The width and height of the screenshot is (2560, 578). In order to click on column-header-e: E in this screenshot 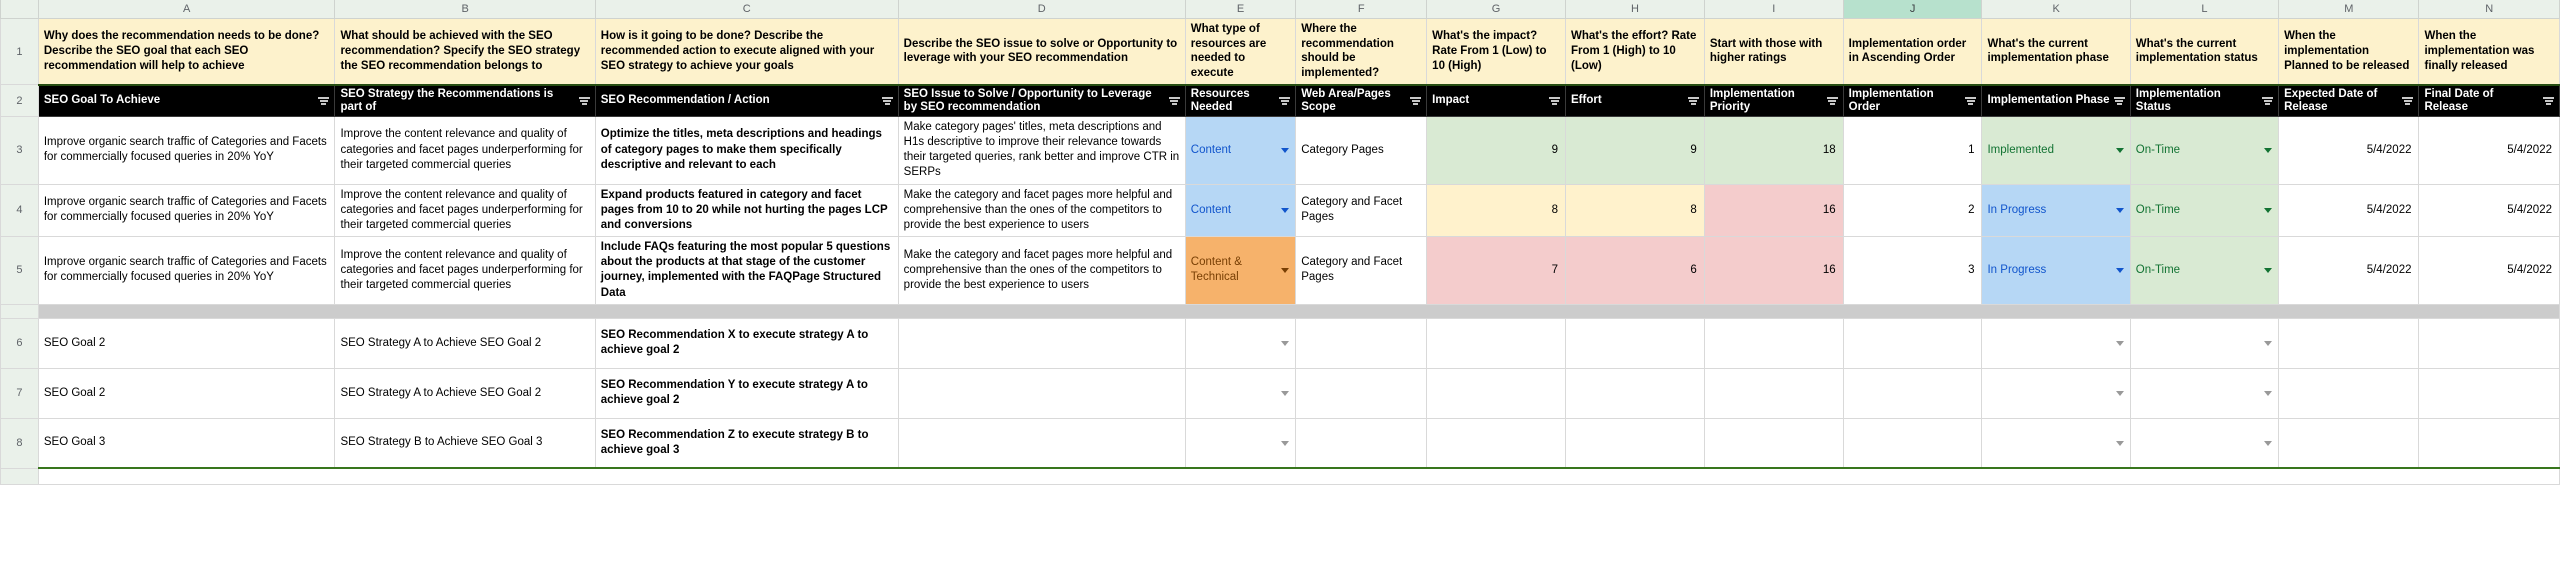, I will do `click(1240, 9)`.